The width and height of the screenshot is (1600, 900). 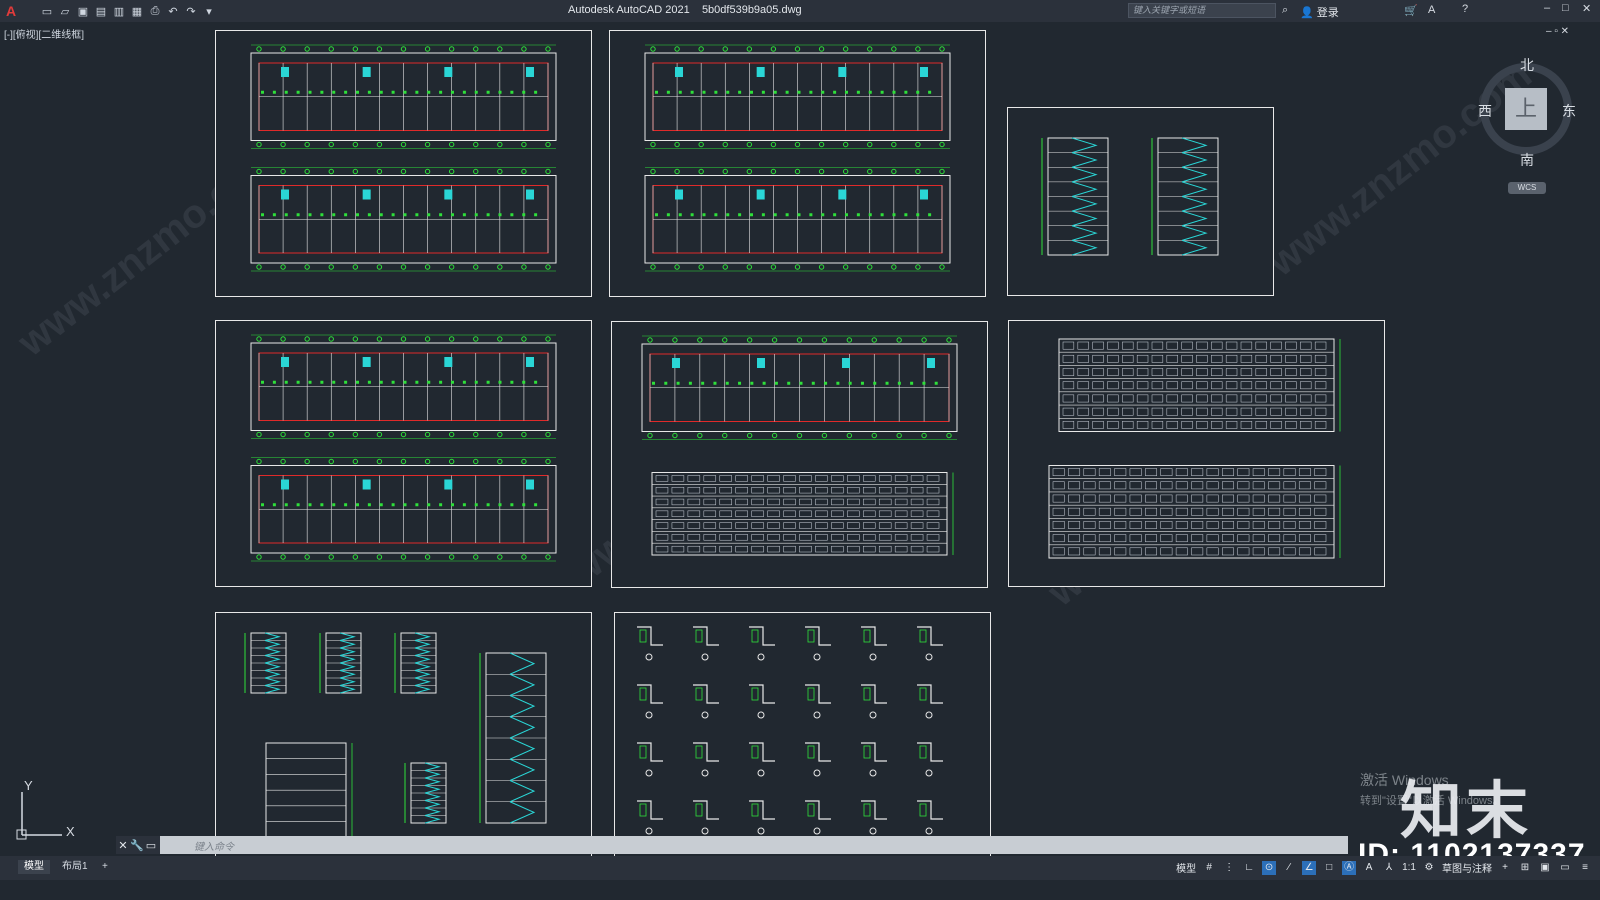 I want to click on polar-tracking-icon: ⊙, so click(x=1269, y=867).